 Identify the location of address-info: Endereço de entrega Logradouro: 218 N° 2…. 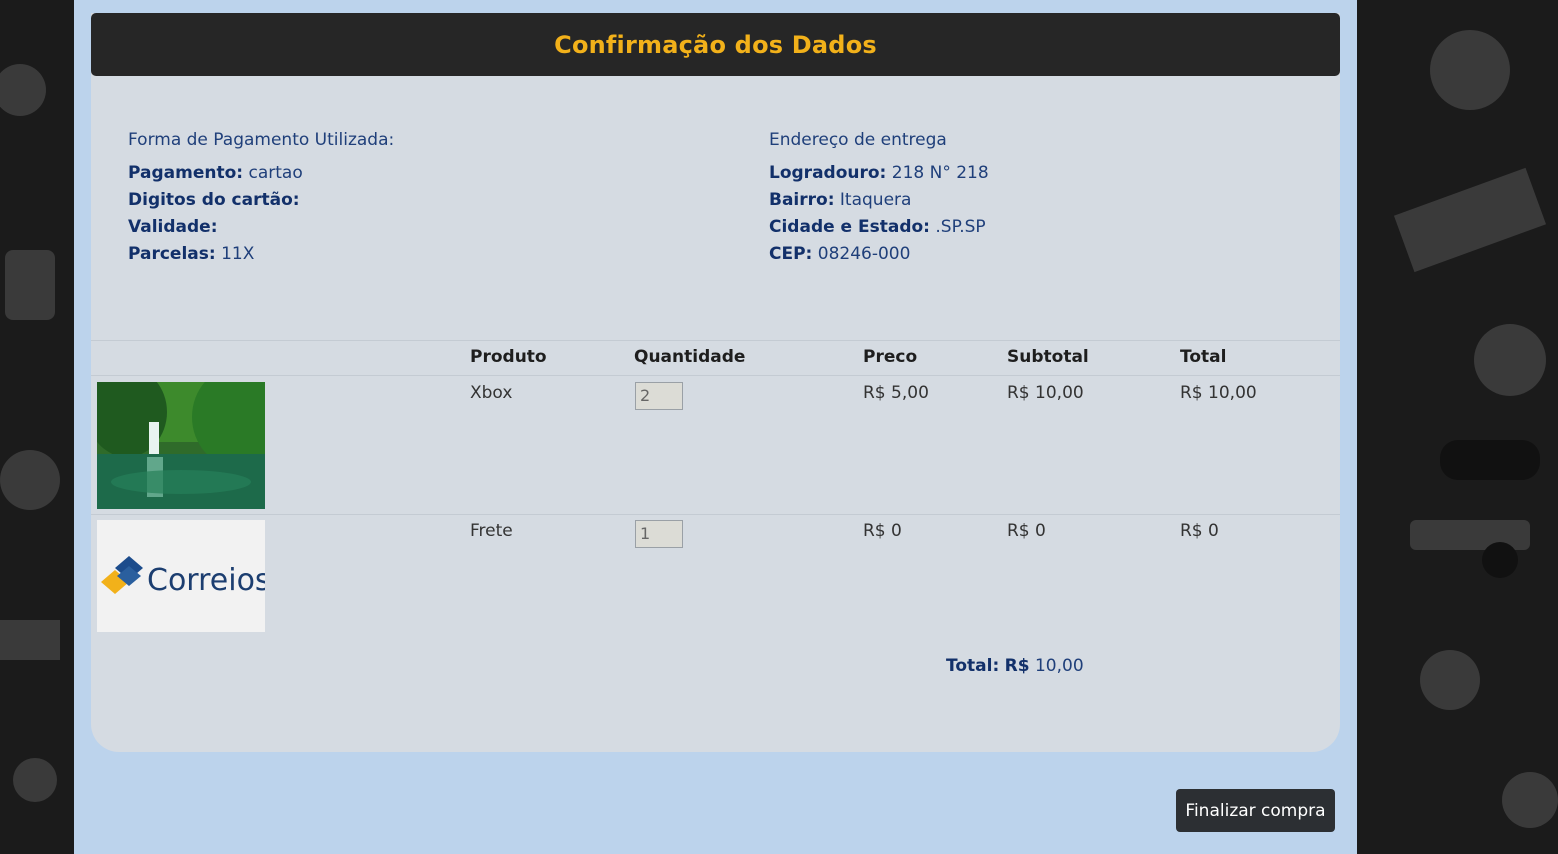
(879, 197).